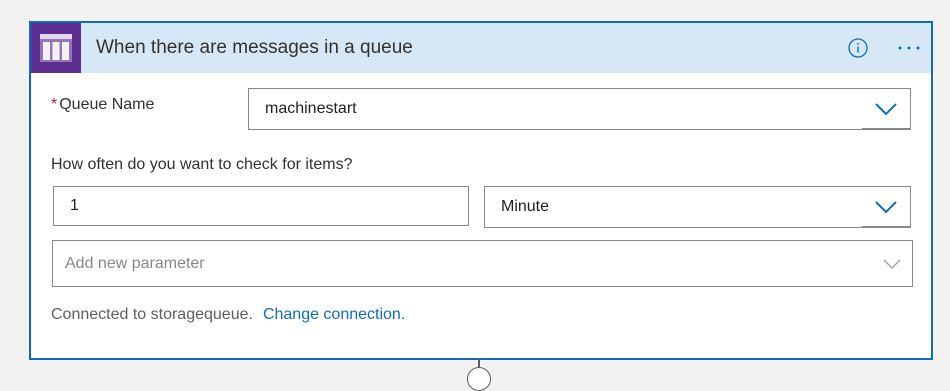  Describe the element at coordinates (482, 263) in the screenshot. I see `add-parameter-dropdown: Add new parameter` at that location.